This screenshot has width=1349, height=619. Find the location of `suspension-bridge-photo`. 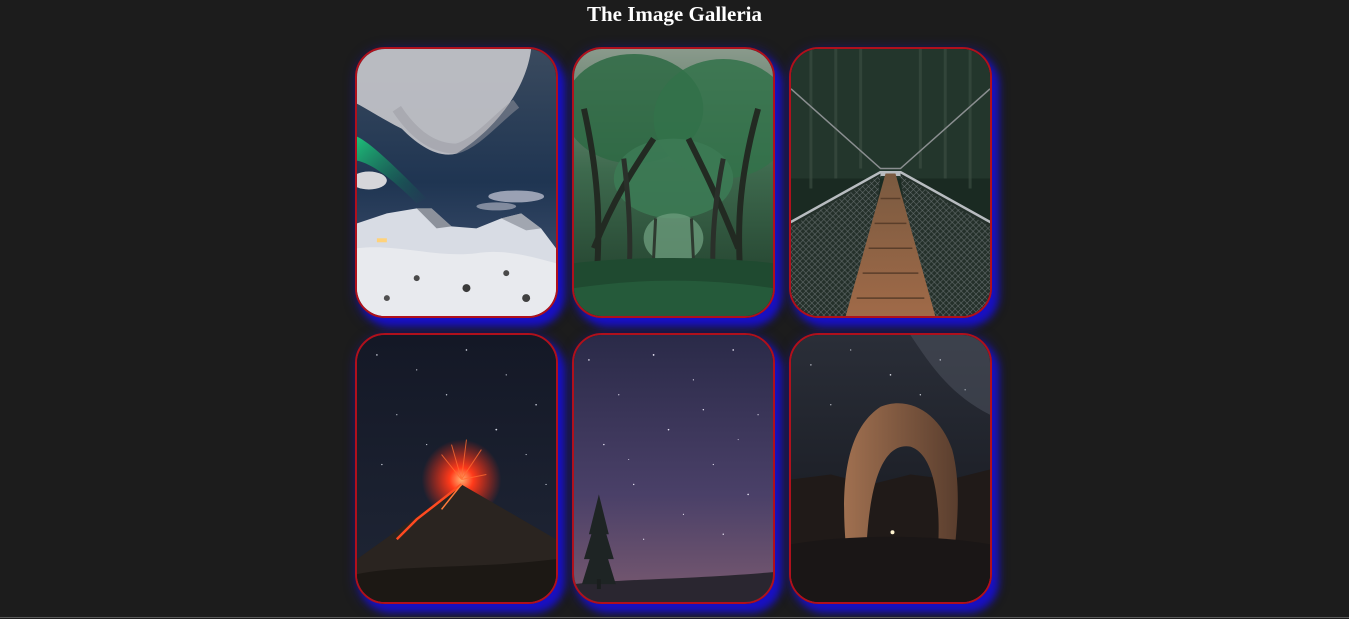

suspension-bridge-photo is located at coordinates (890, 182).